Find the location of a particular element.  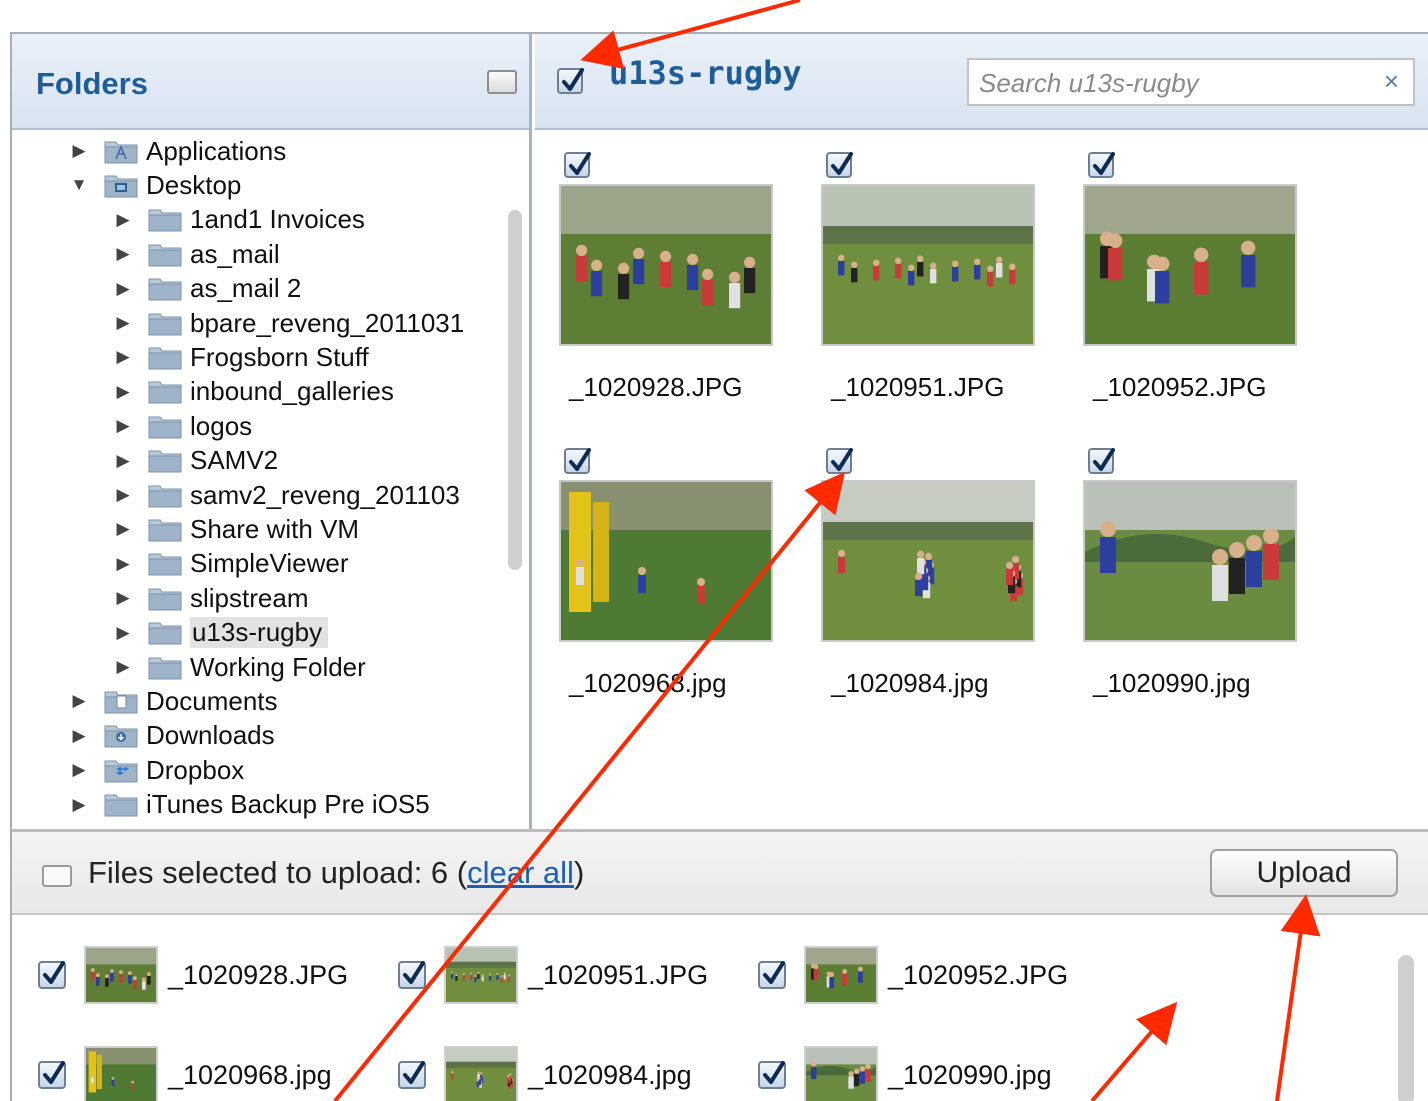

folder-tree-item: ▶ SimpleViewer is located at coordinates (230, 564).